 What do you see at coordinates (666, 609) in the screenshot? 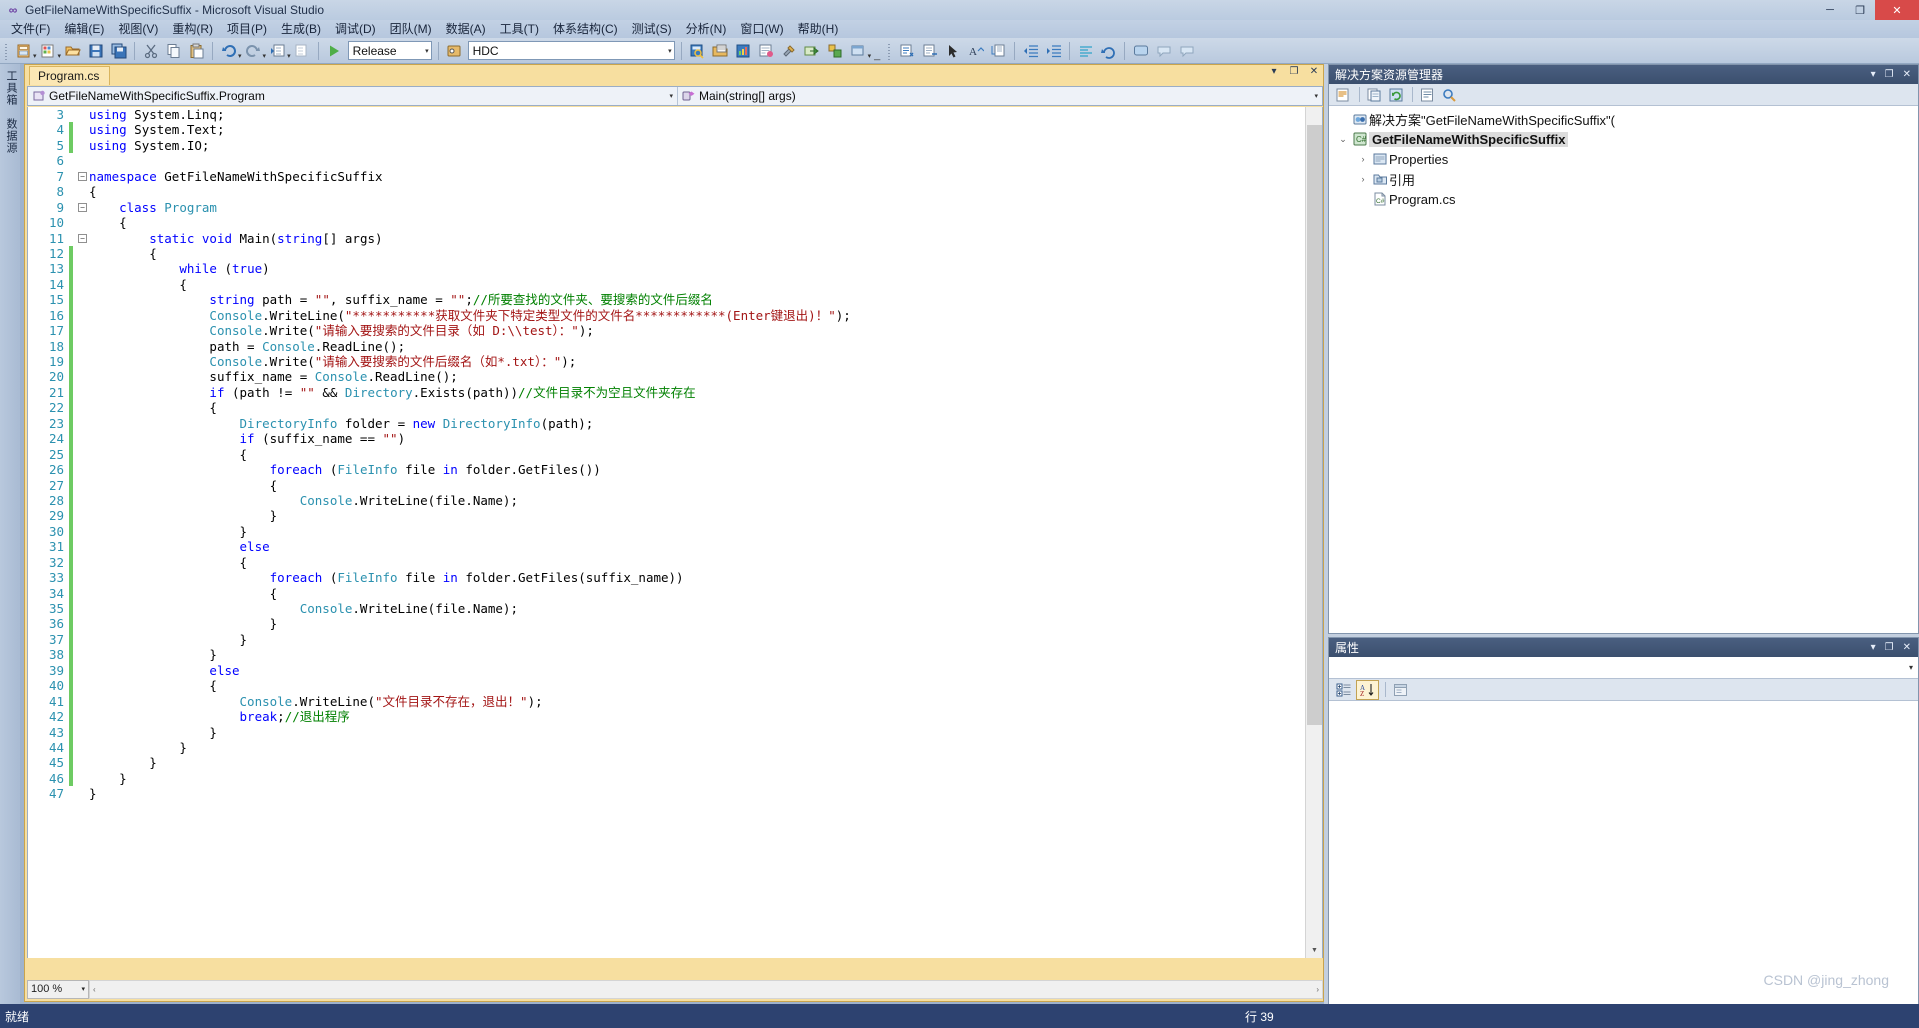
I see `code-line: 35 Console.WriteLine(file.Name);` at bounding box center [666, 609].